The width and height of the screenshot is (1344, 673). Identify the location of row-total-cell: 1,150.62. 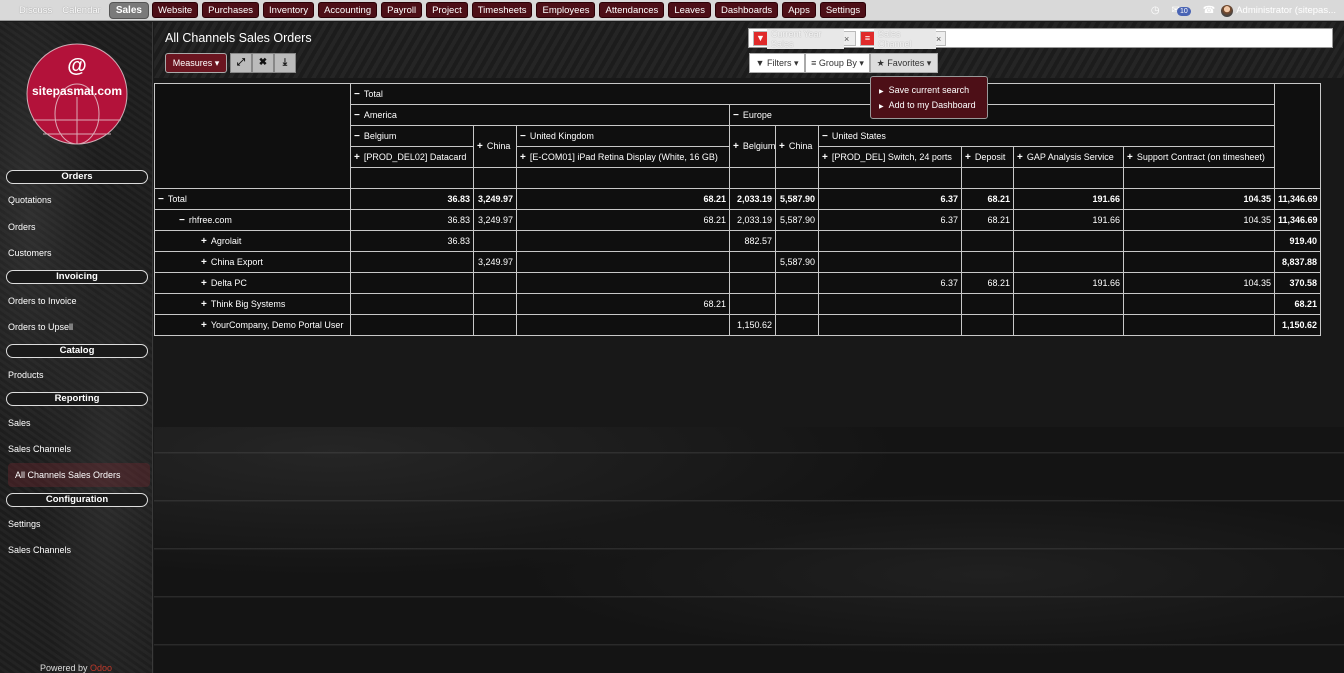
(1297, 325).